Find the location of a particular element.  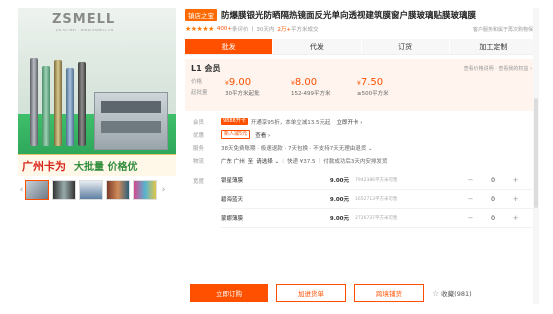

price-tier: ¥7.50 ≥500平方米 is located at coordinates (390, 88).